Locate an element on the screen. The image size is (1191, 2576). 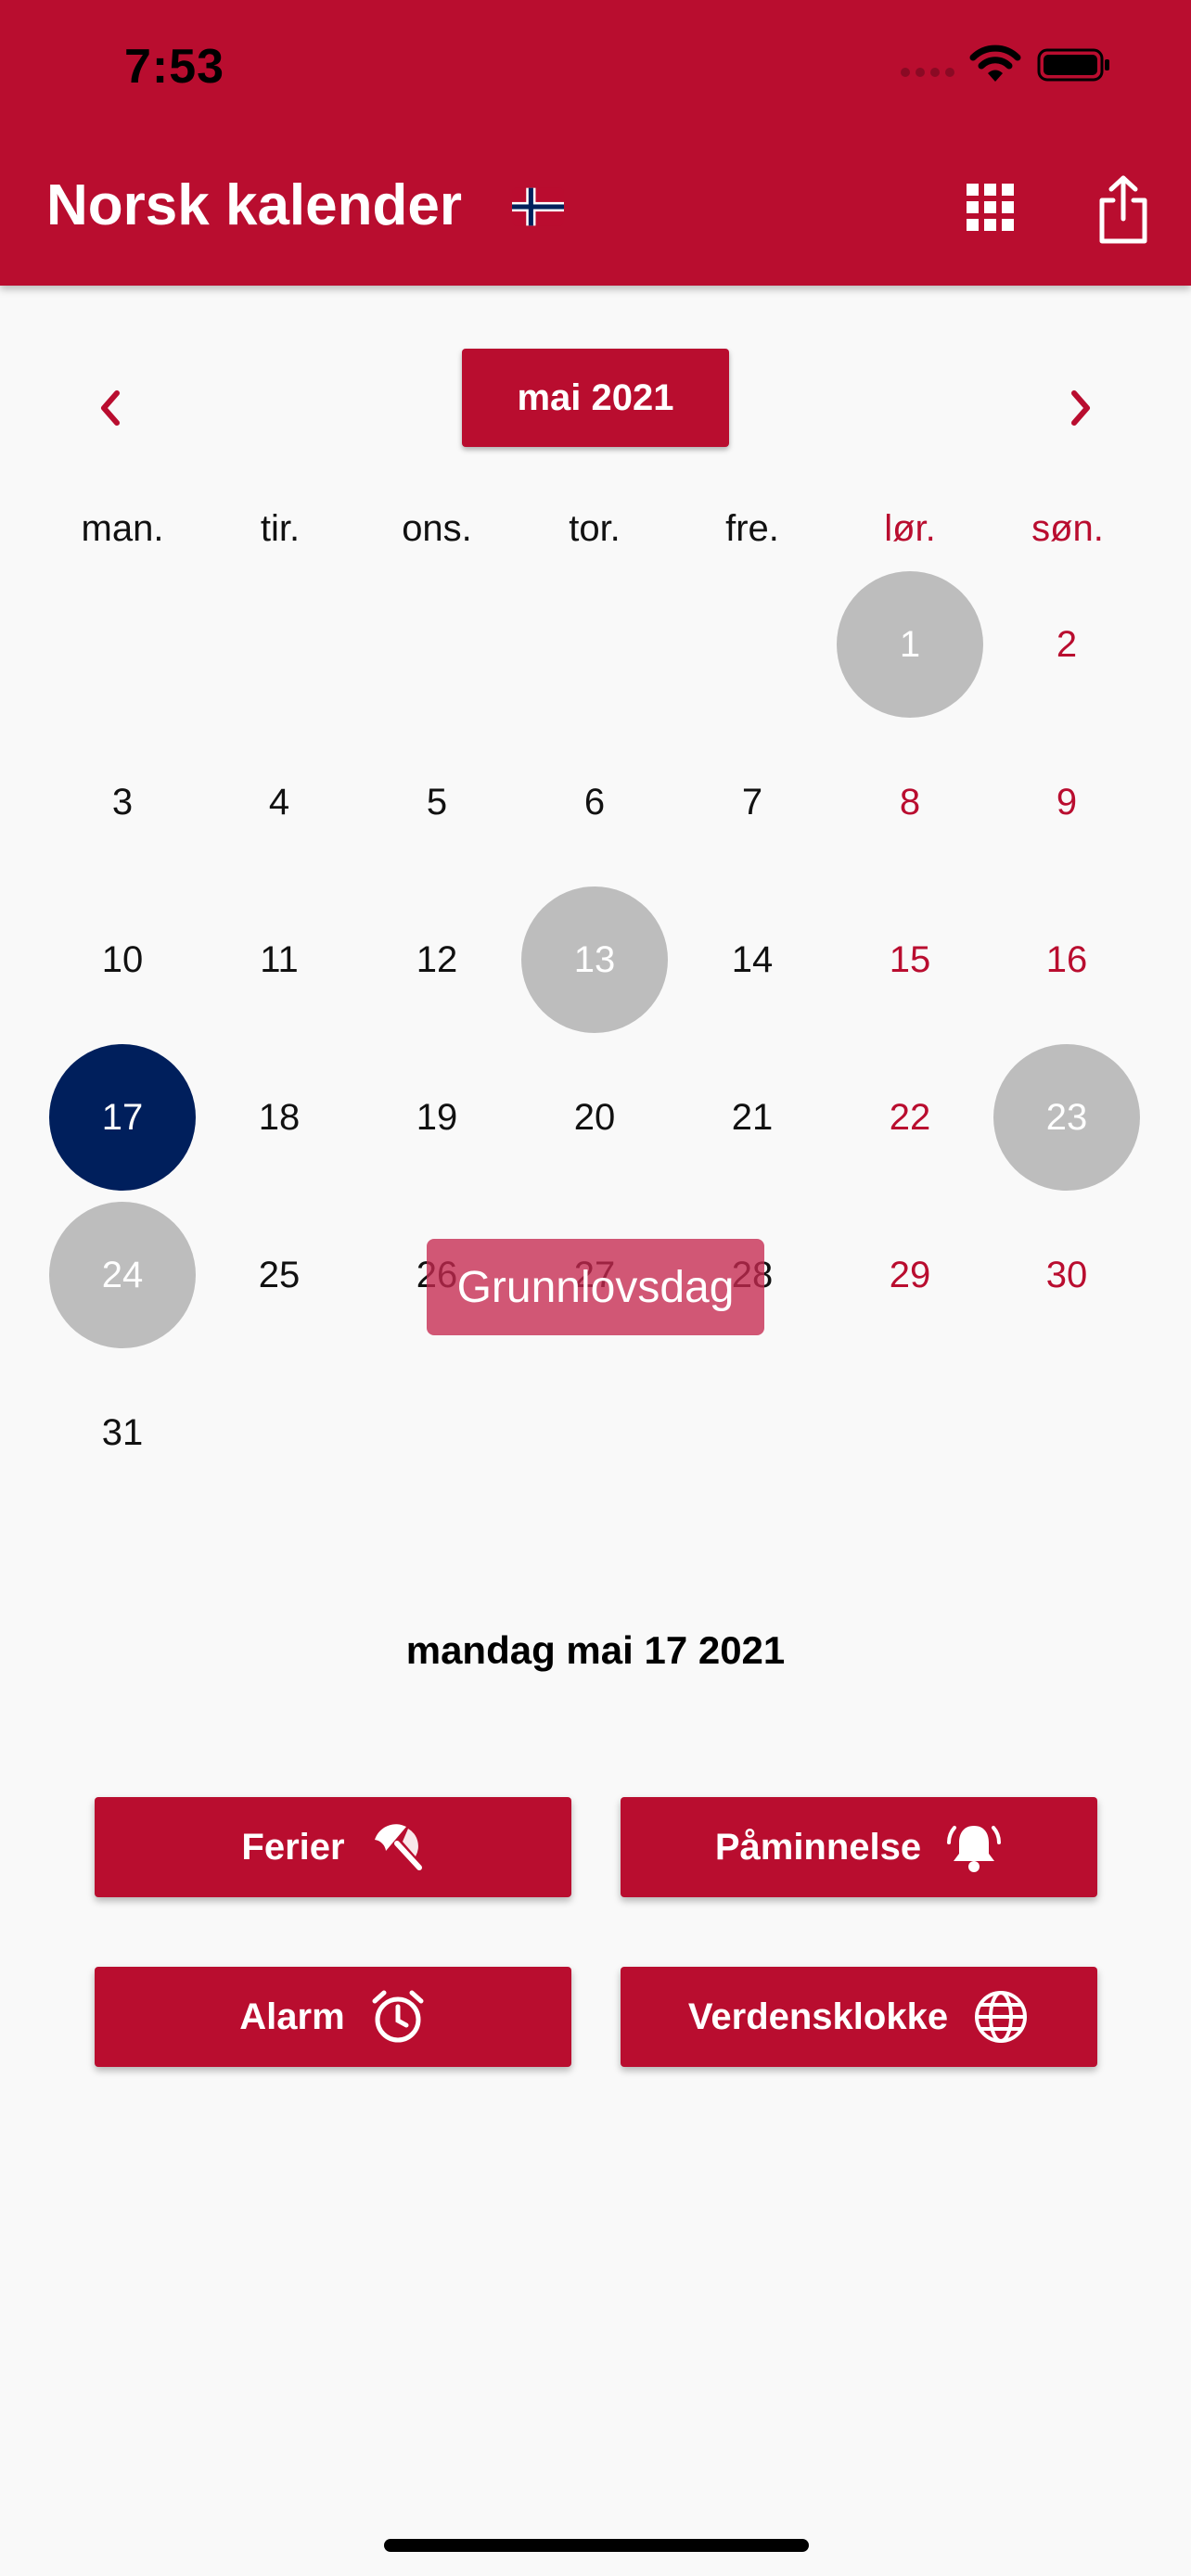
calendar-day: 19 is located at coordinates (437, 1117).